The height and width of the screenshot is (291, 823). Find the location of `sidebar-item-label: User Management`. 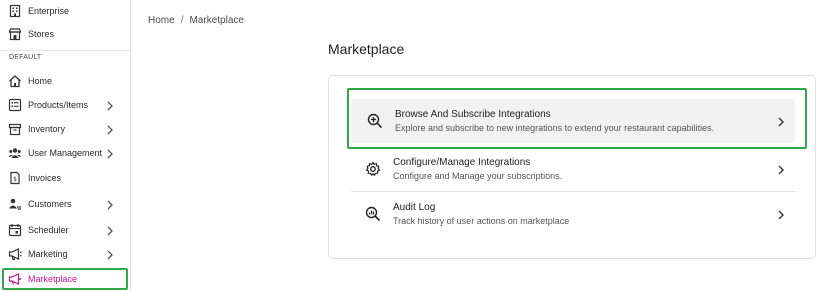

sidebar-item-label: User Management is located at coordinates (65, 153).